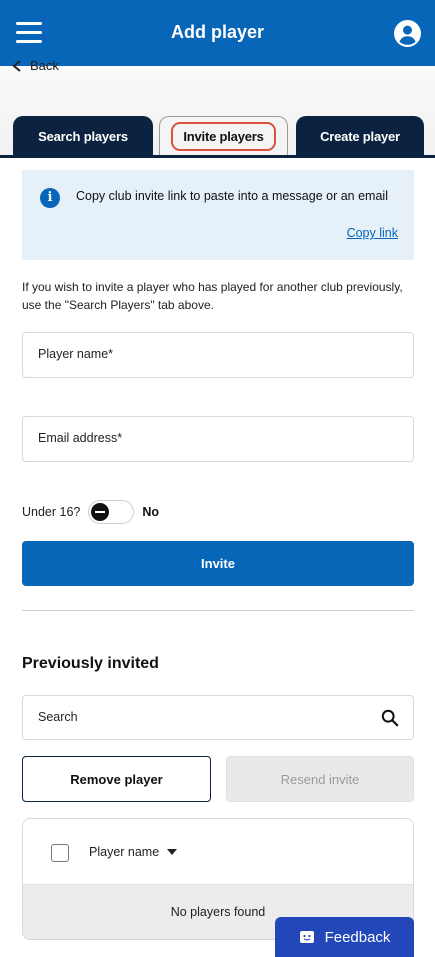  I want to click on resend-invite-label: Resend invite, so click(320, 779).